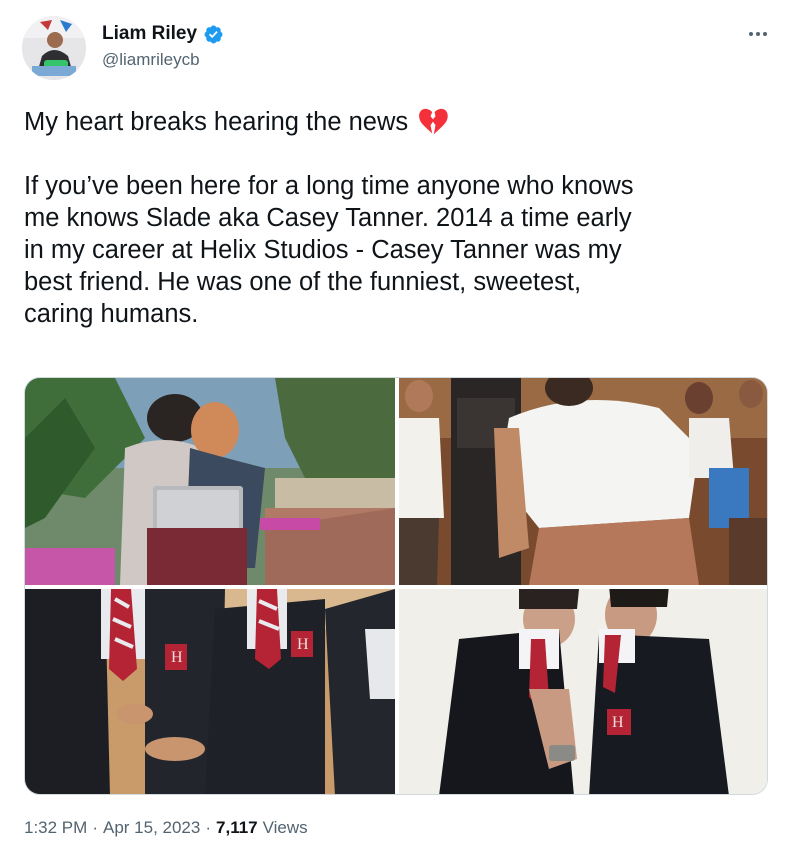  I want to click on photo-white-tshirt, so click(583, 481).